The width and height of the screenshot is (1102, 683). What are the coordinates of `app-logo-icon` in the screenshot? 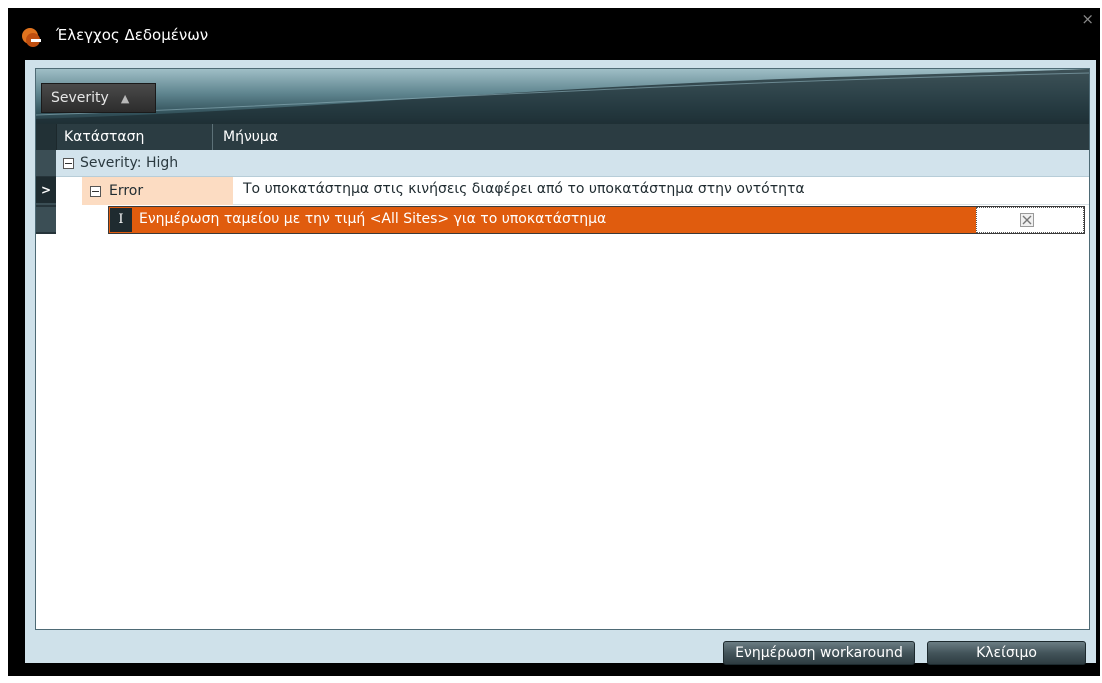 It's located at (31, 37).